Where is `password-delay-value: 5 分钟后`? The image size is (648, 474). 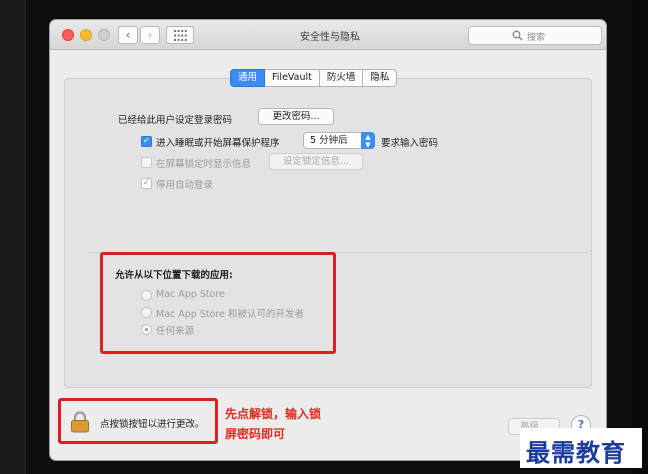 password-delay-value: 5 分钟后 is located at coordinates (329, 140).